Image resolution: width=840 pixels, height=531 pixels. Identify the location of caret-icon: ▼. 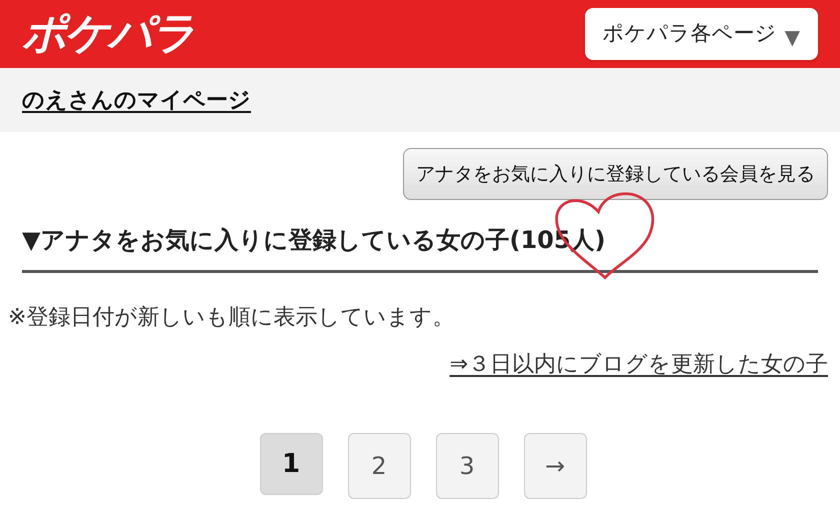
(792, 37).